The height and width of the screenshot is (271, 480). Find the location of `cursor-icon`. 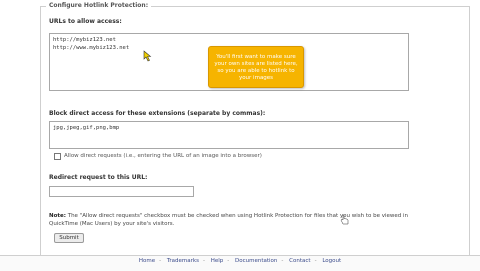

cursor-icon is located at coordinates (147, 56).